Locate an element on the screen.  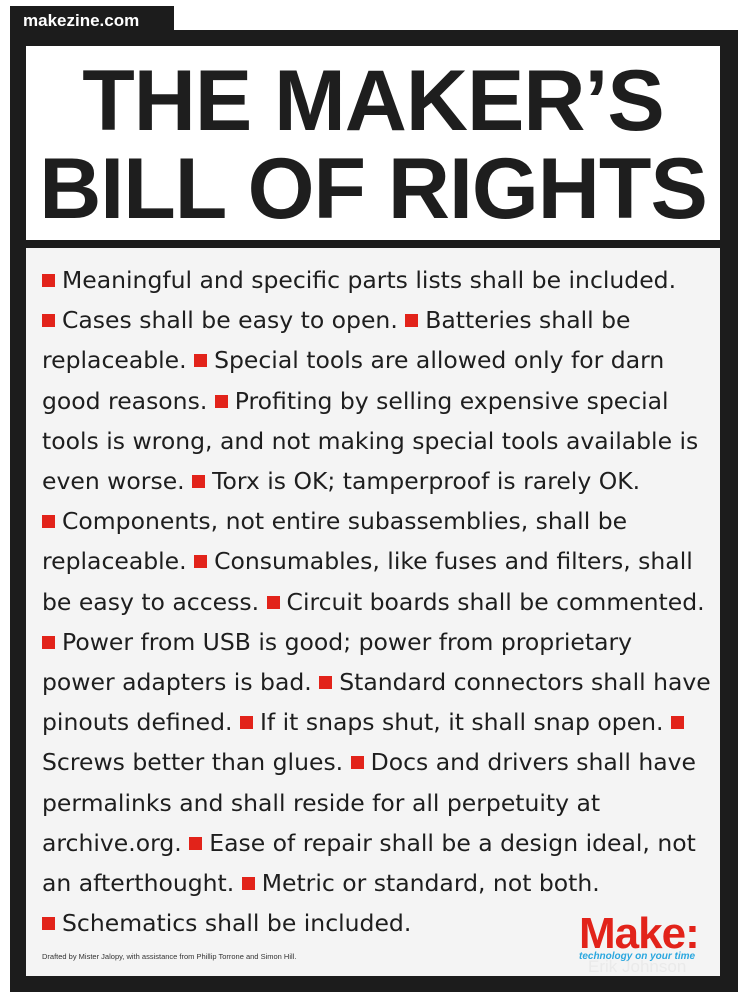
right-item: Circuit boards shall be commented. is located at coordinates (485, 601).